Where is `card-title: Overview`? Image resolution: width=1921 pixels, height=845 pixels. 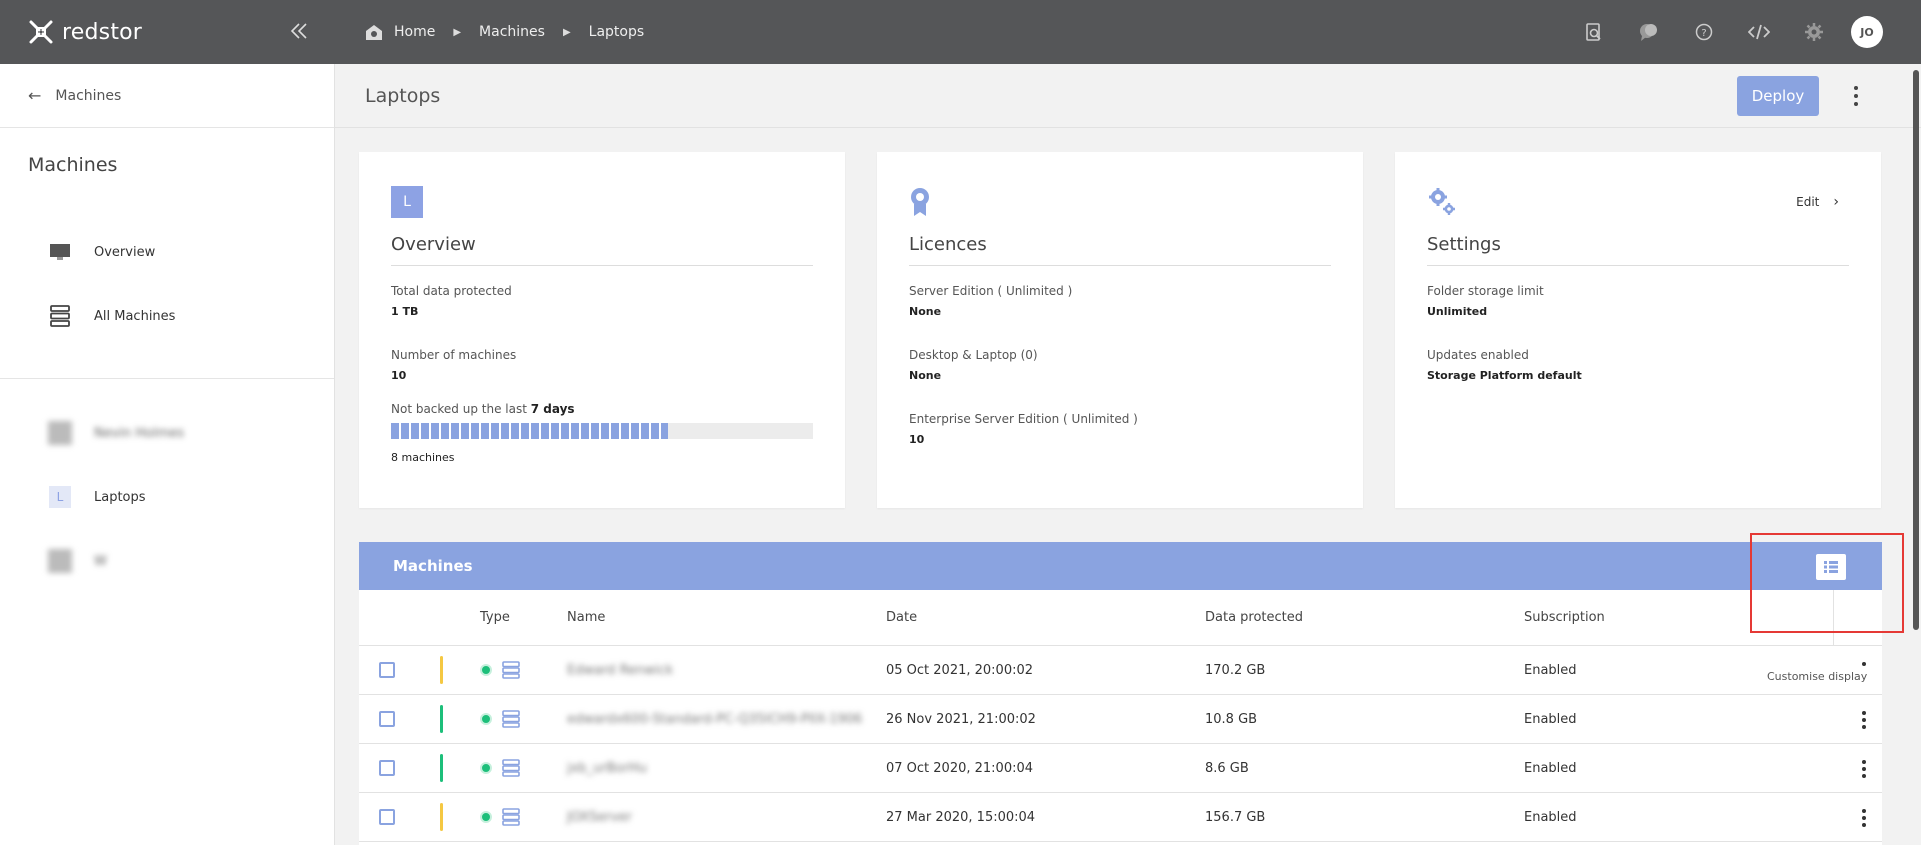 card-title: Overview is located at coordinates (602, 250).